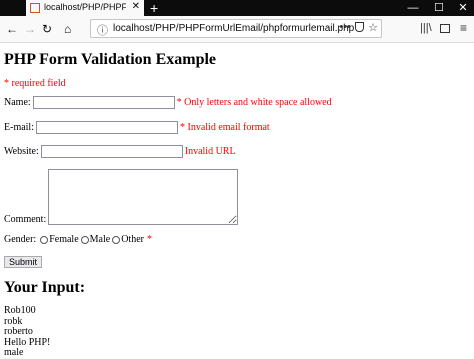 The width and height of the screenshot is (474, 359). I want to click on library-icon: |||\, so click(426, 28).